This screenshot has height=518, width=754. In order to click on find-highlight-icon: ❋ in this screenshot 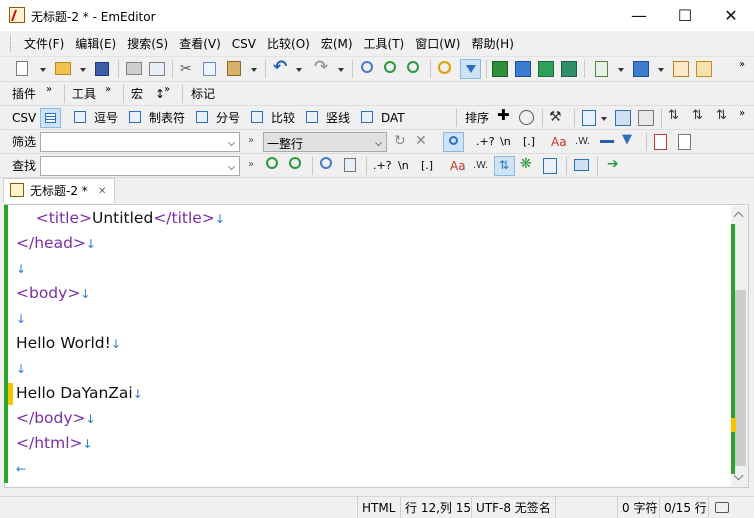, I will do `click(526, 164)`.